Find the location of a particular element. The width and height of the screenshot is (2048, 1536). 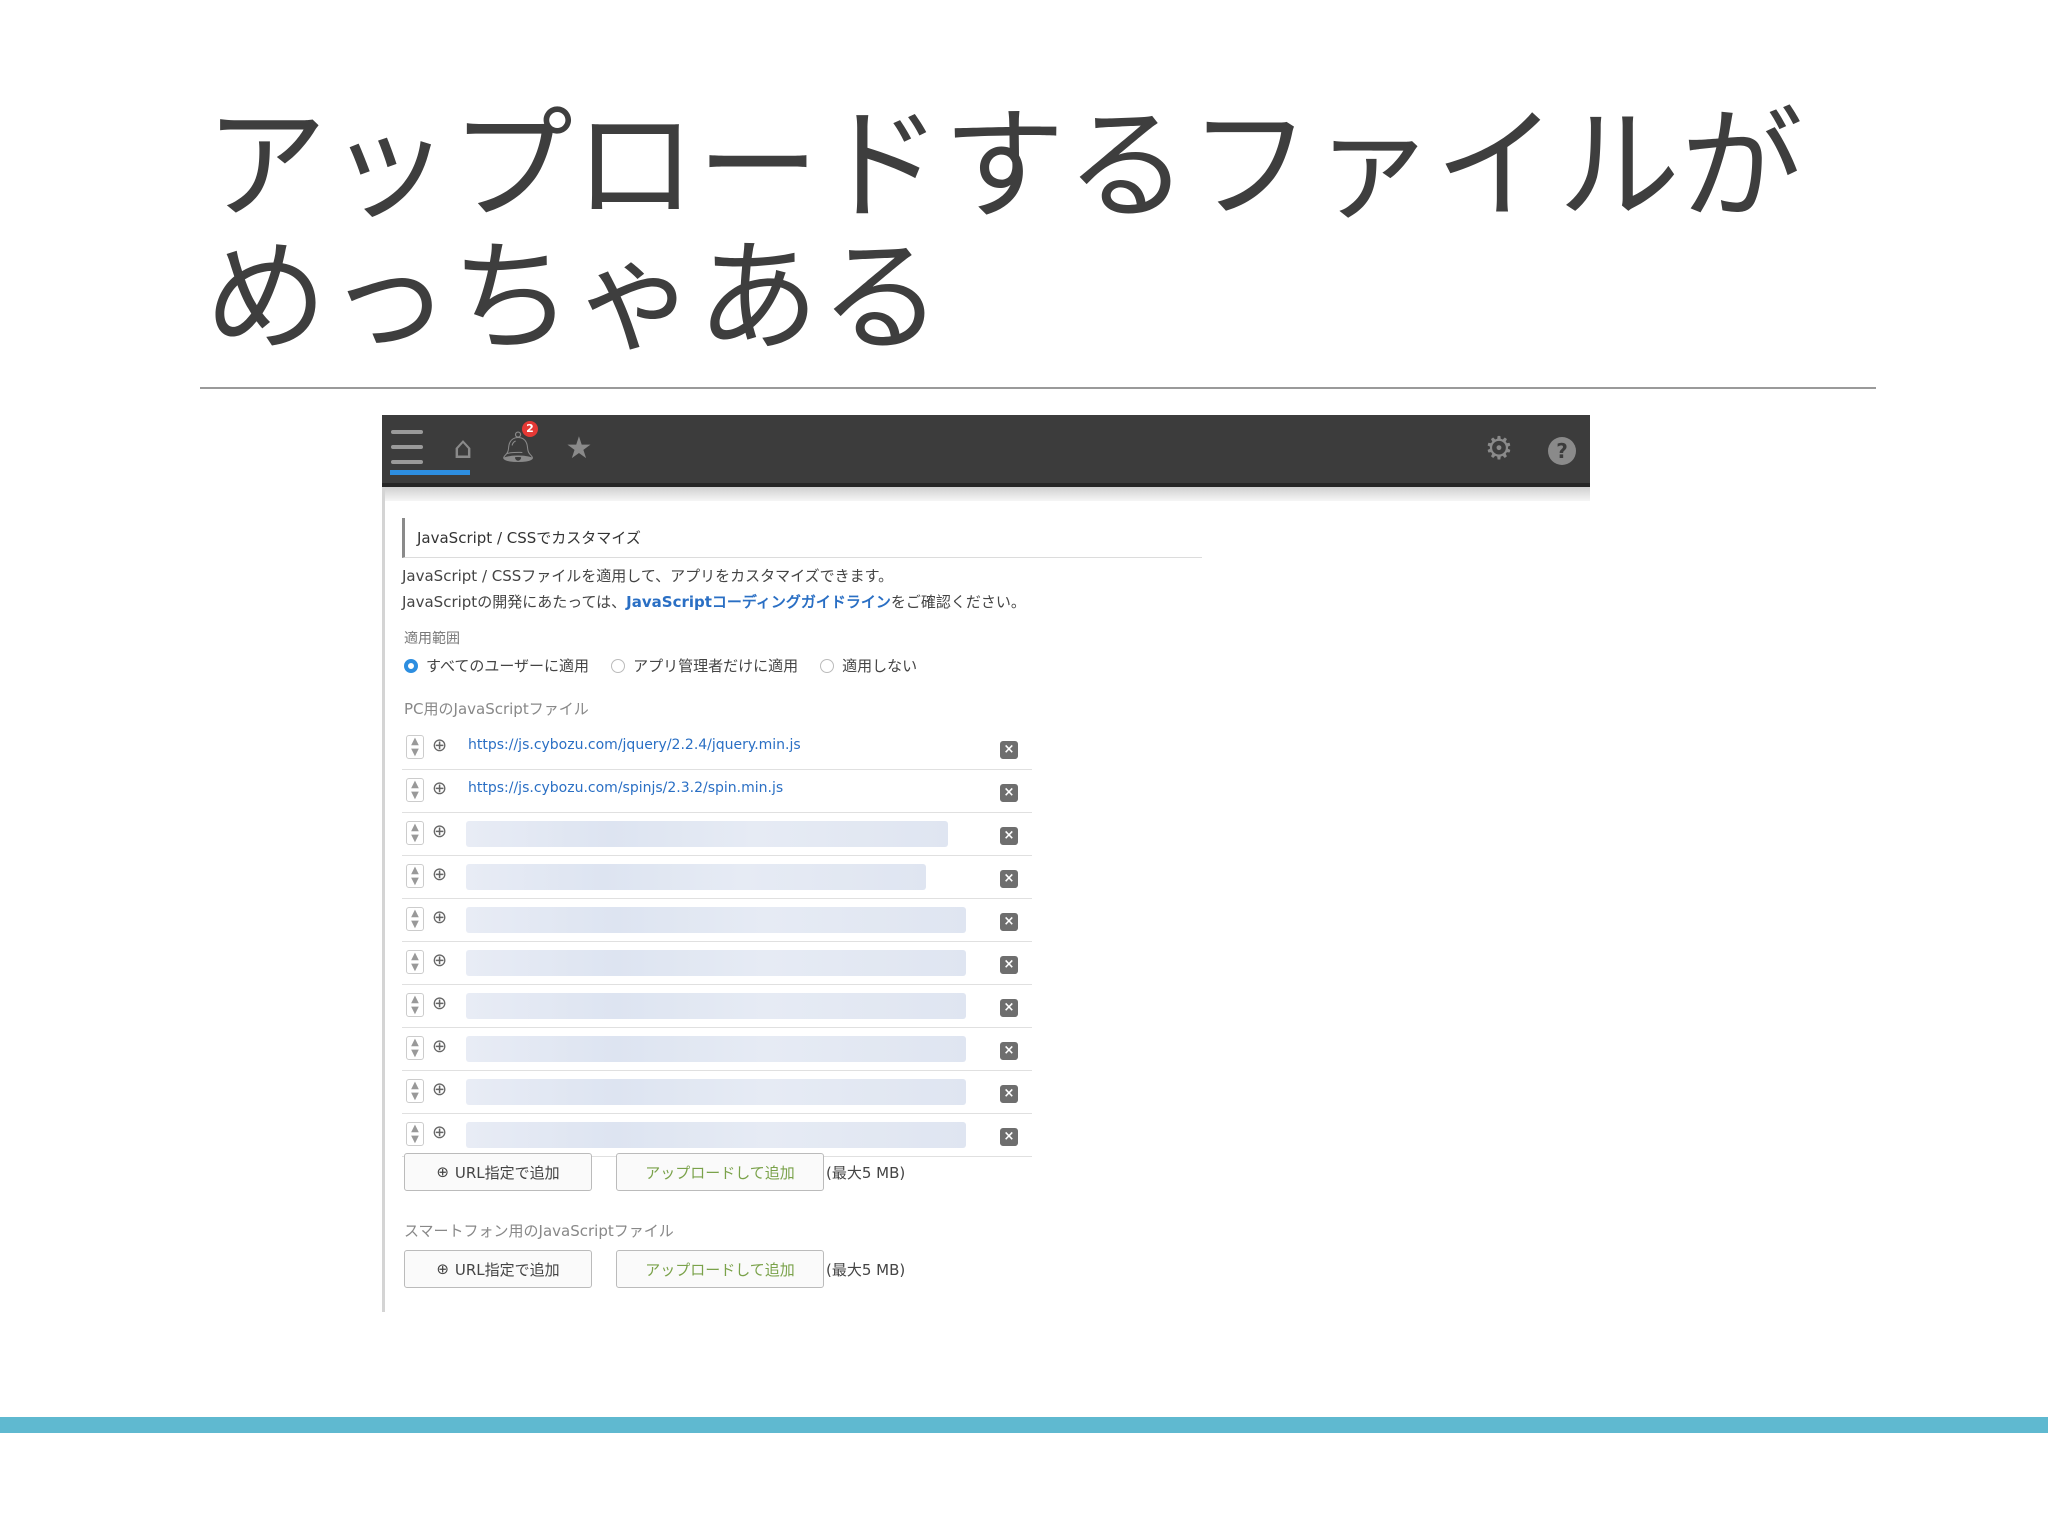

radio-label: 適用しない is located at coordinates (880, 666).